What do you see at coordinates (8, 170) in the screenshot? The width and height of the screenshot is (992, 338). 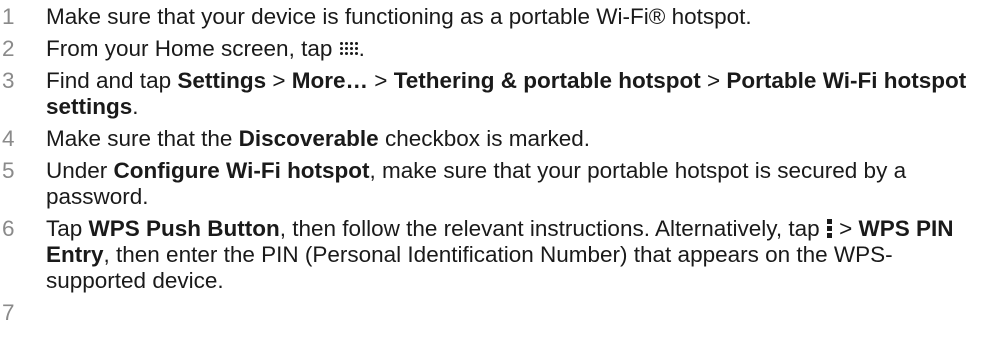 I see `step-number: 5` at bounding box center [8, 170].